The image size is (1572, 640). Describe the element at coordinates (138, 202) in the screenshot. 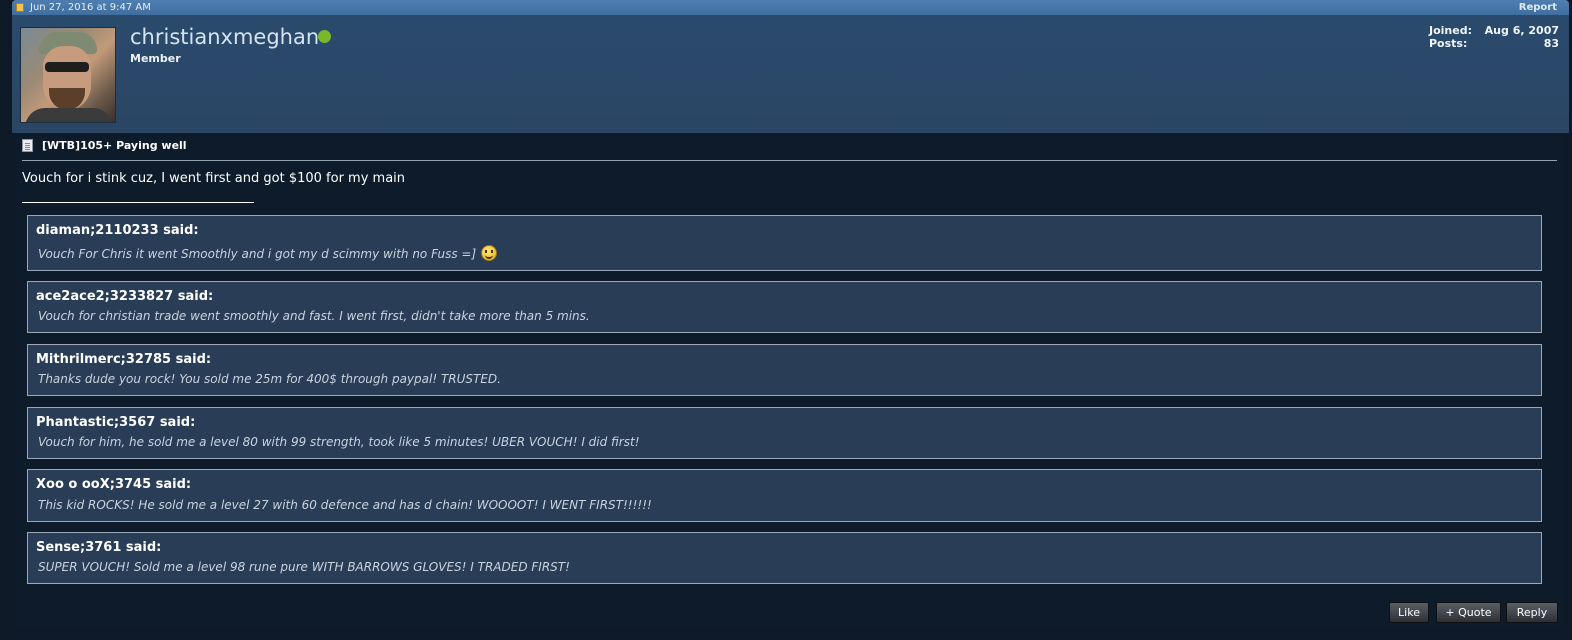

I see `signature-divider` at that location.